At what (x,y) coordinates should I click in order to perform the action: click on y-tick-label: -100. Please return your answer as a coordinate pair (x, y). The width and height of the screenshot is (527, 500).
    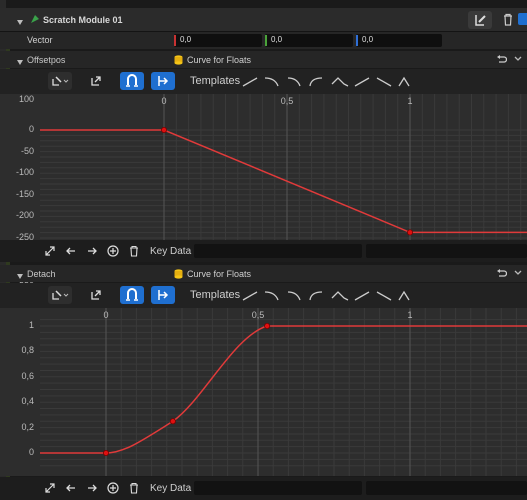
    Looking at the image, I should click on (24, 172).